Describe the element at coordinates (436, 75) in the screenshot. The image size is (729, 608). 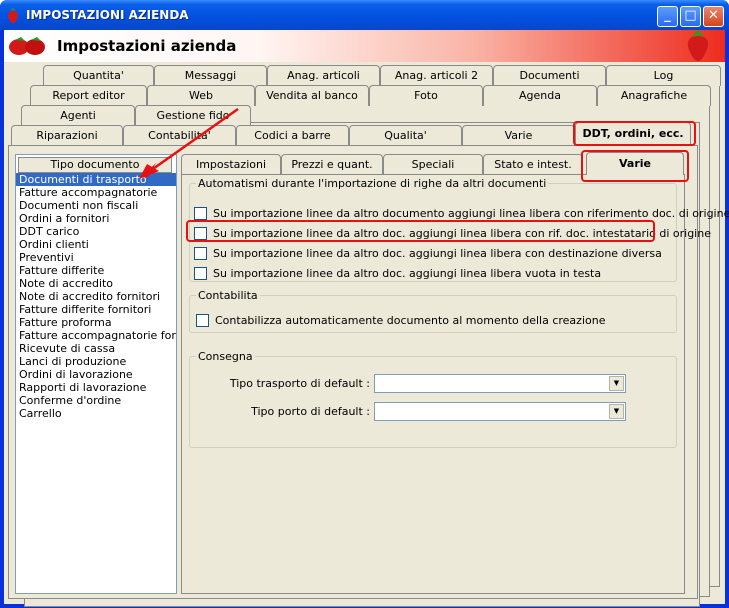
I see `tab-anag-articoli-2: Anag. articoli 2` at that location.